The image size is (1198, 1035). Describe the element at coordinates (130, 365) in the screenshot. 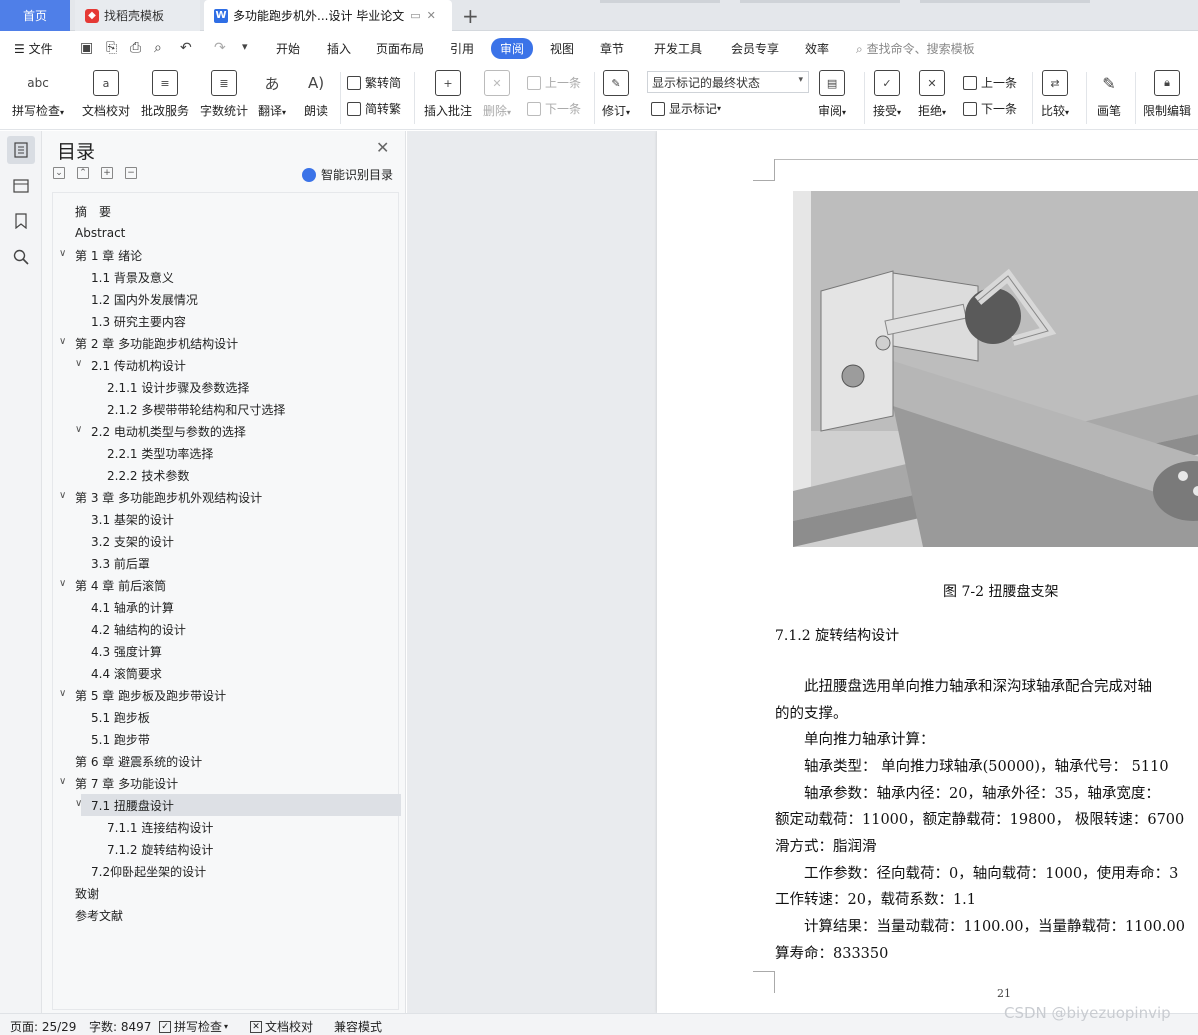

I see `toc-item: ∨ 2.1 传动机构设计` at that location.